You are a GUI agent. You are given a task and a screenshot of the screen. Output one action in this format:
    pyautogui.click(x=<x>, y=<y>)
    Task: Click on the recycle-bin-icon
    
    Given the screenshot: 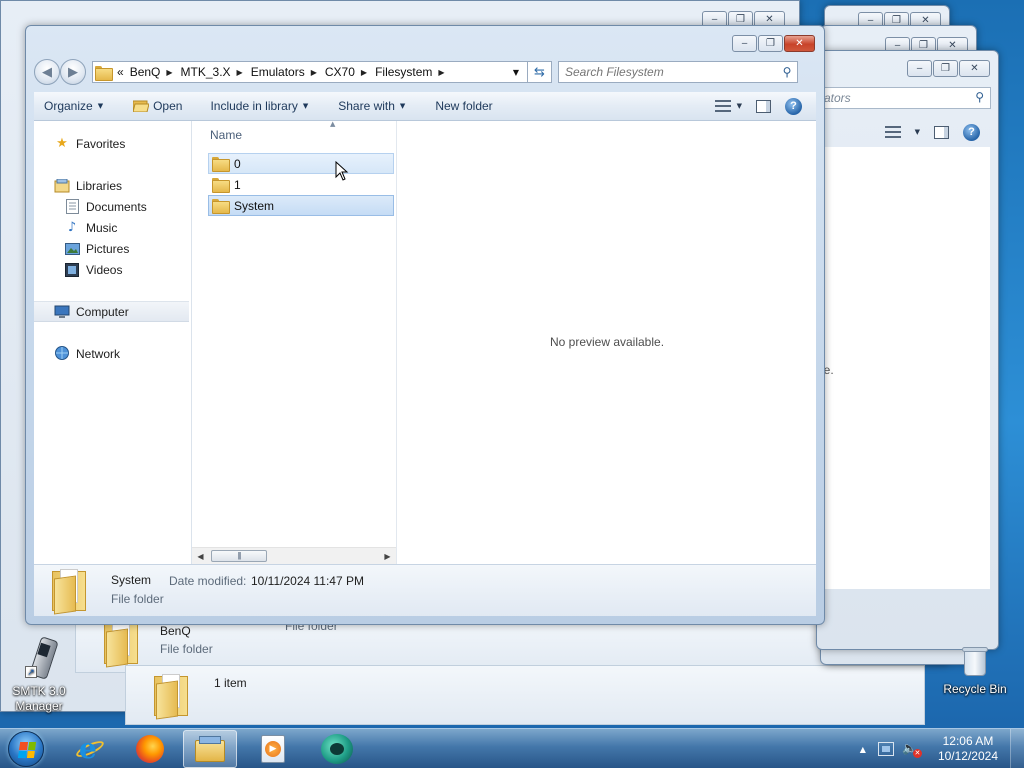 What is the action you would take?
    pyautogui.click(x=975, y=662)
    